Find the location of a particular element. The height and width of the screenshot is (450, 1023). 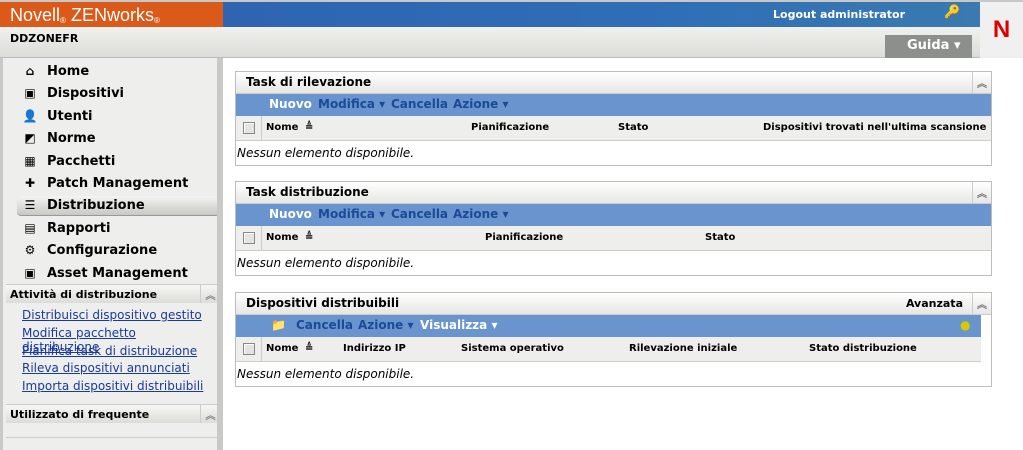

sidebar-item-asset-management: ▣ Asset Management is located at coordinates (118, 274).